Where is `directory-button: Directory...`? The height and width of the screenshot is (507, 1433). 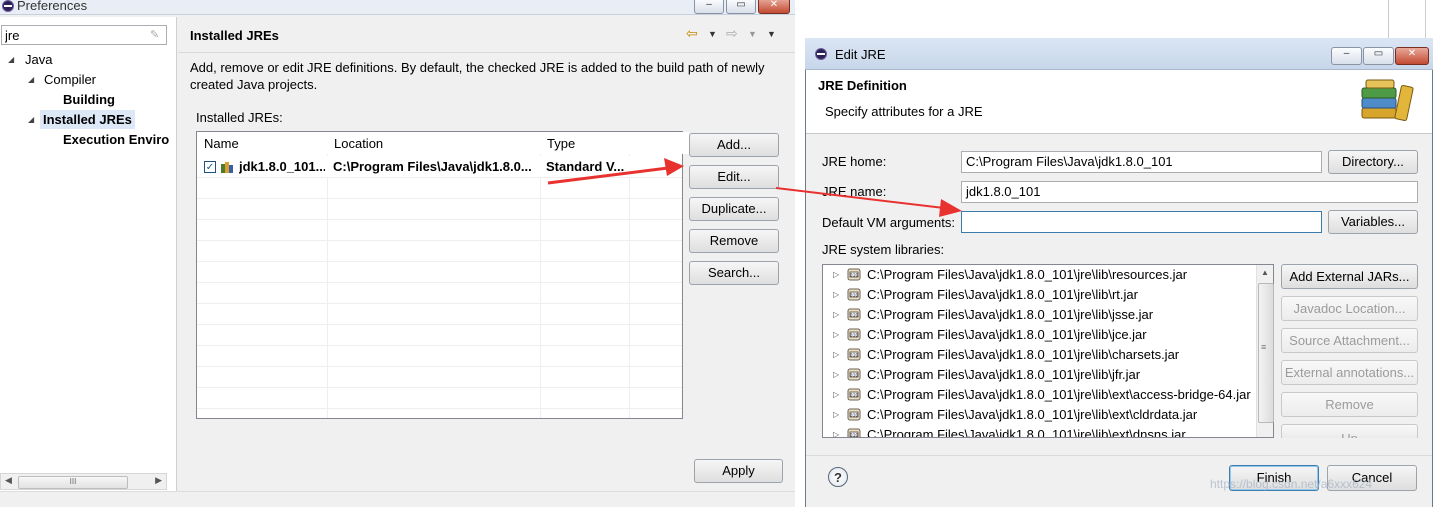 directory-button: Directory... is located at coordinates (1373, 162).